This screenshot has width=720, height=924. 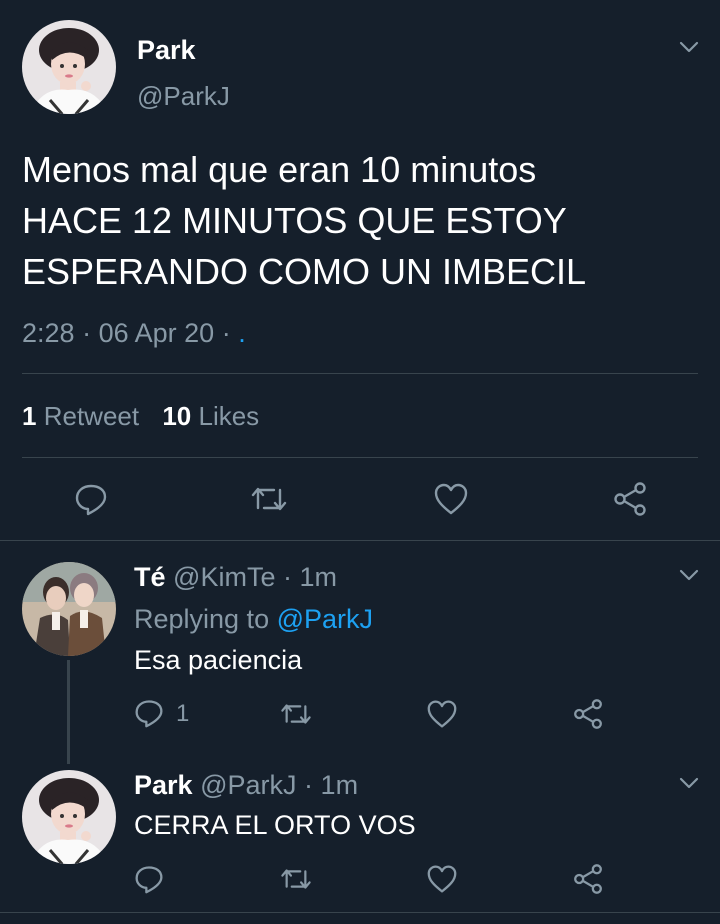 What do you see at coordinates (294, 220) in the screenshot?
I see `tweet-text-line: HACE 12 MINUTOS QUE ESTOY` at bounding box center [294, 220].